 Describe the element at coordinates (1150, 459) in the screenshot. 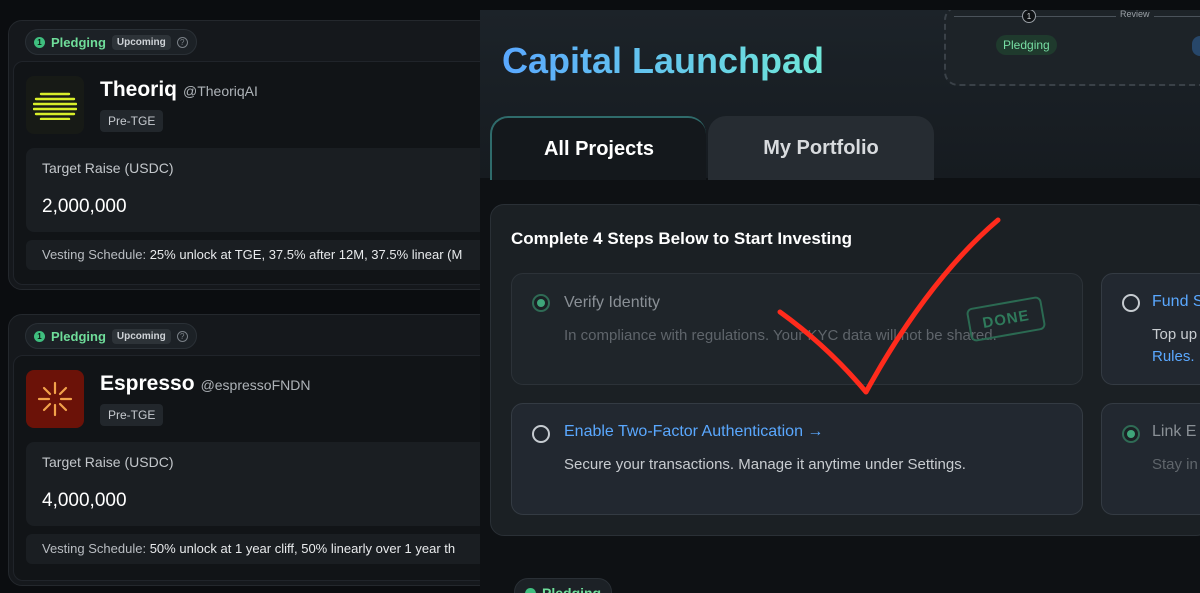

I see `step-link: Link E Stay in` at that location.